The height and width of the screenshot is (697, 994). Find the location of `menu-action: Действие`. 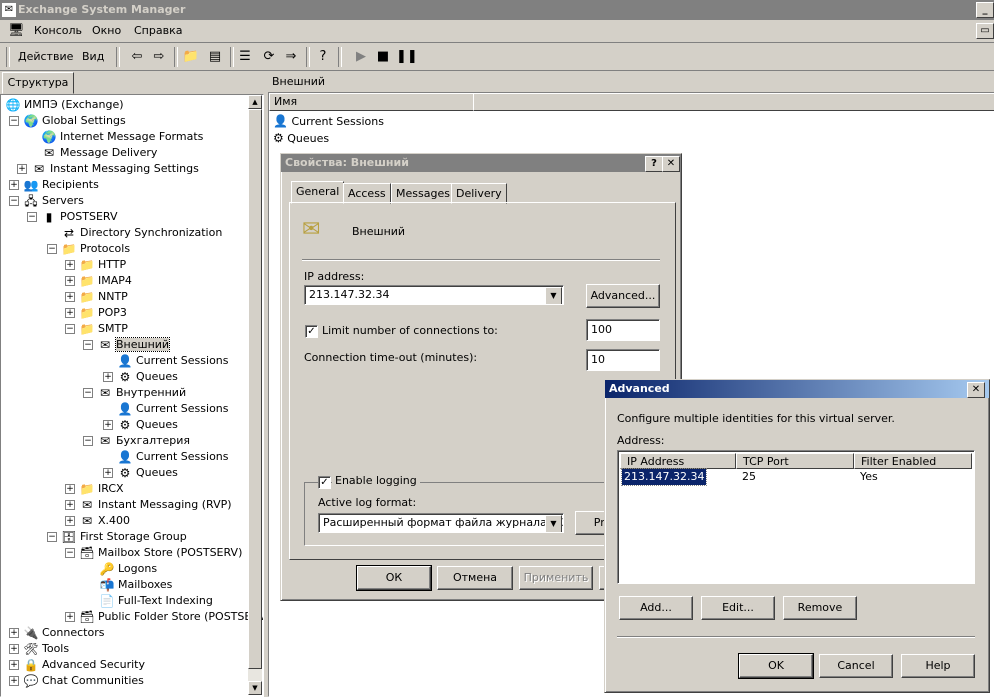

menu-action: Действие is located at coordinates (45, 57).